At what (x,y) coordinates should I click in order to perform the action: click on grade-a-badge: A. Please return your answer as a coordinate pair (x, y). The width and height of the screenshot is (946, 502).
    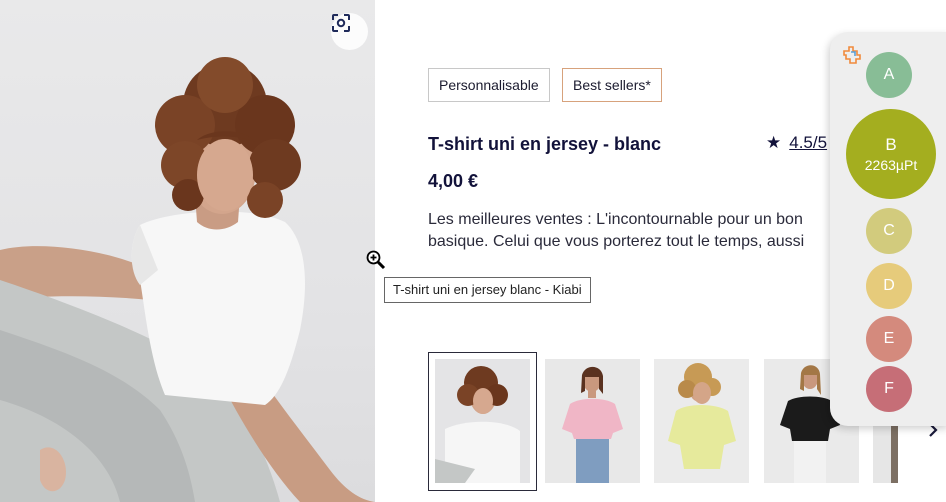
    Looking at the image, I should click on (889, 75).